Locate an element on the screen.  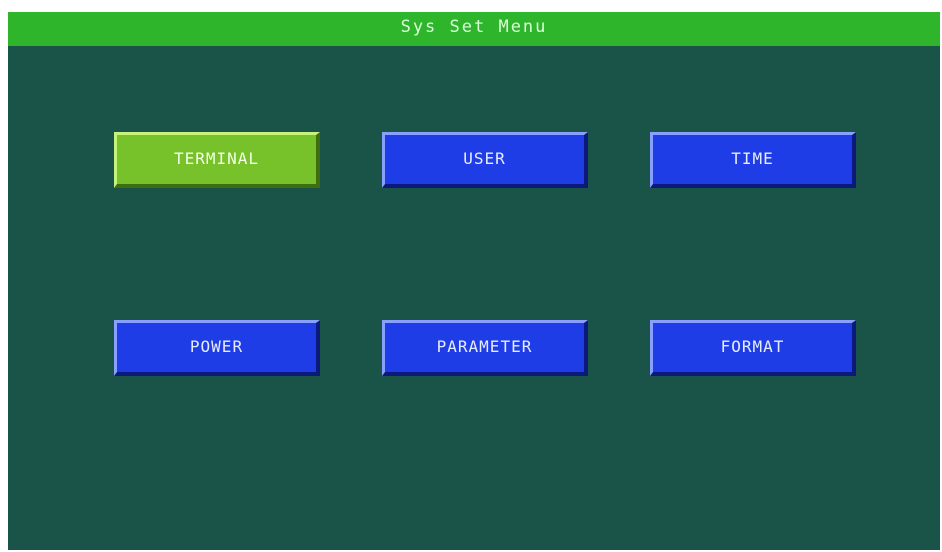
parameter-button: PARAMETER is located at coordinates (485, 348).